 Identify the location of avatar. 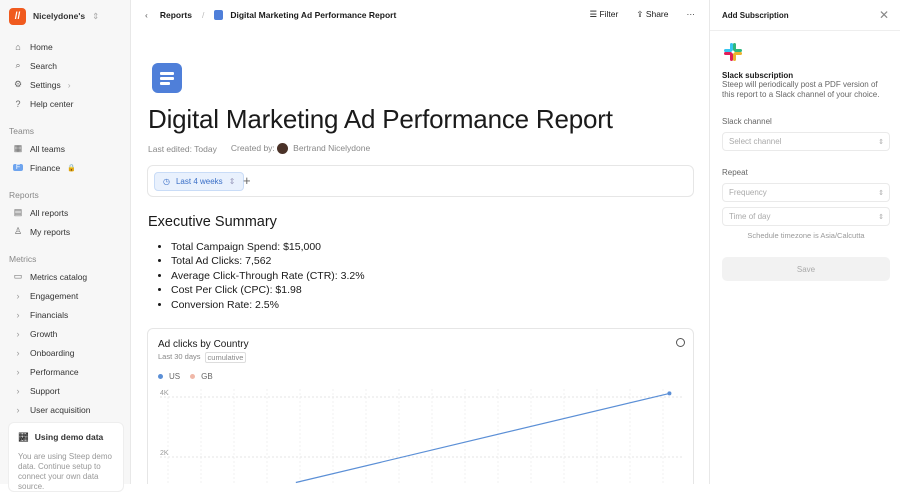
(283, 149).